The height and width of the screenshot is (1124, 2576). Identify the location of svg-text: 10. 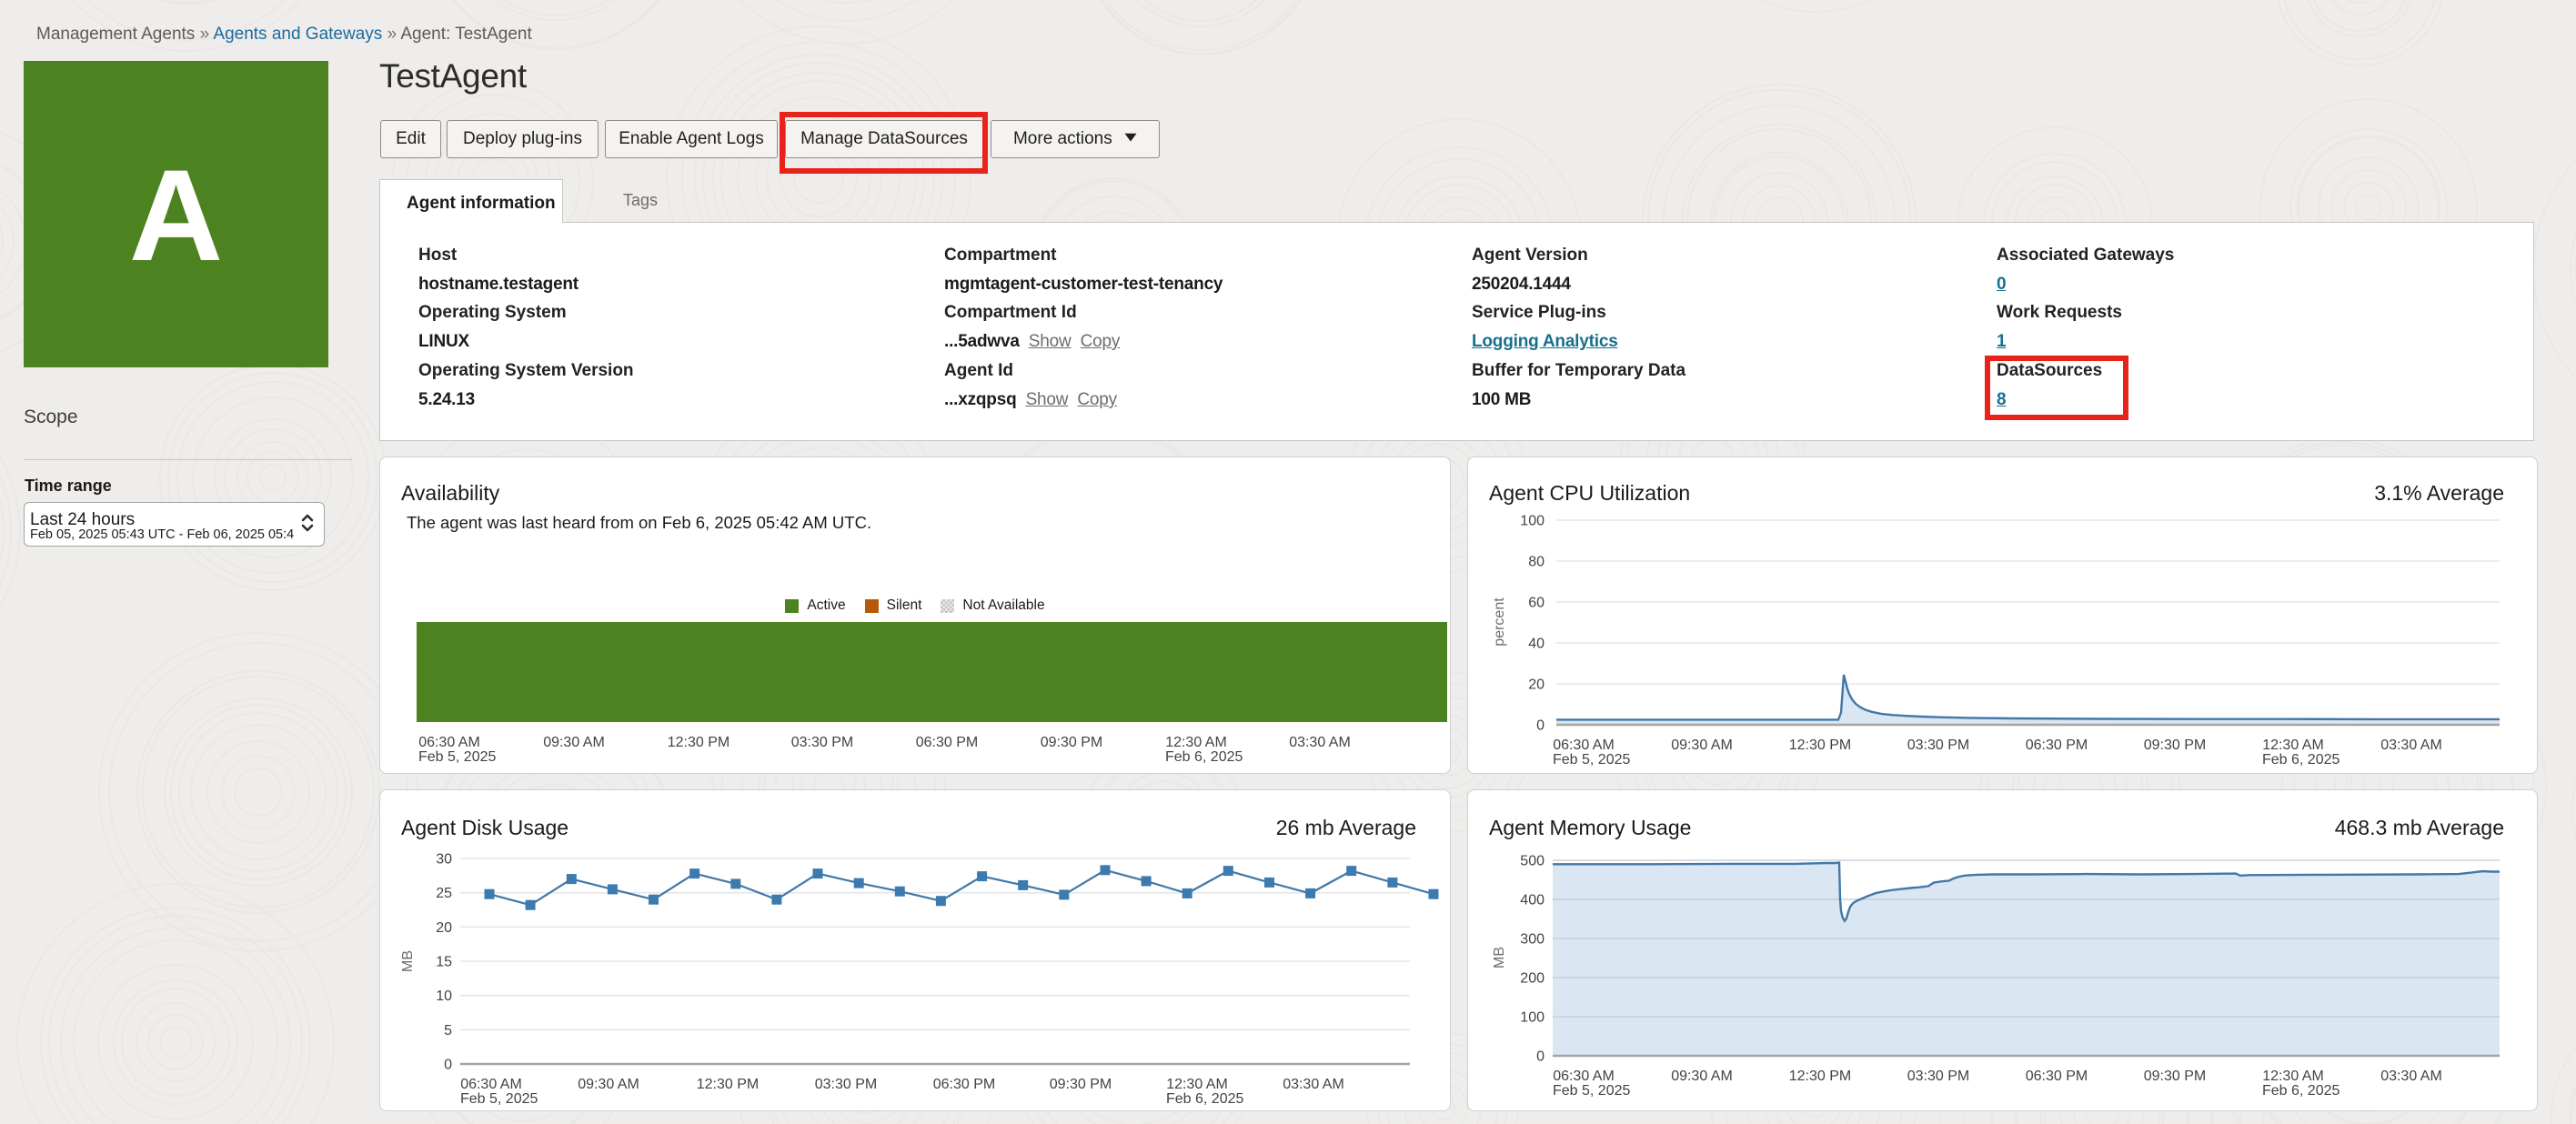
(444, 996).